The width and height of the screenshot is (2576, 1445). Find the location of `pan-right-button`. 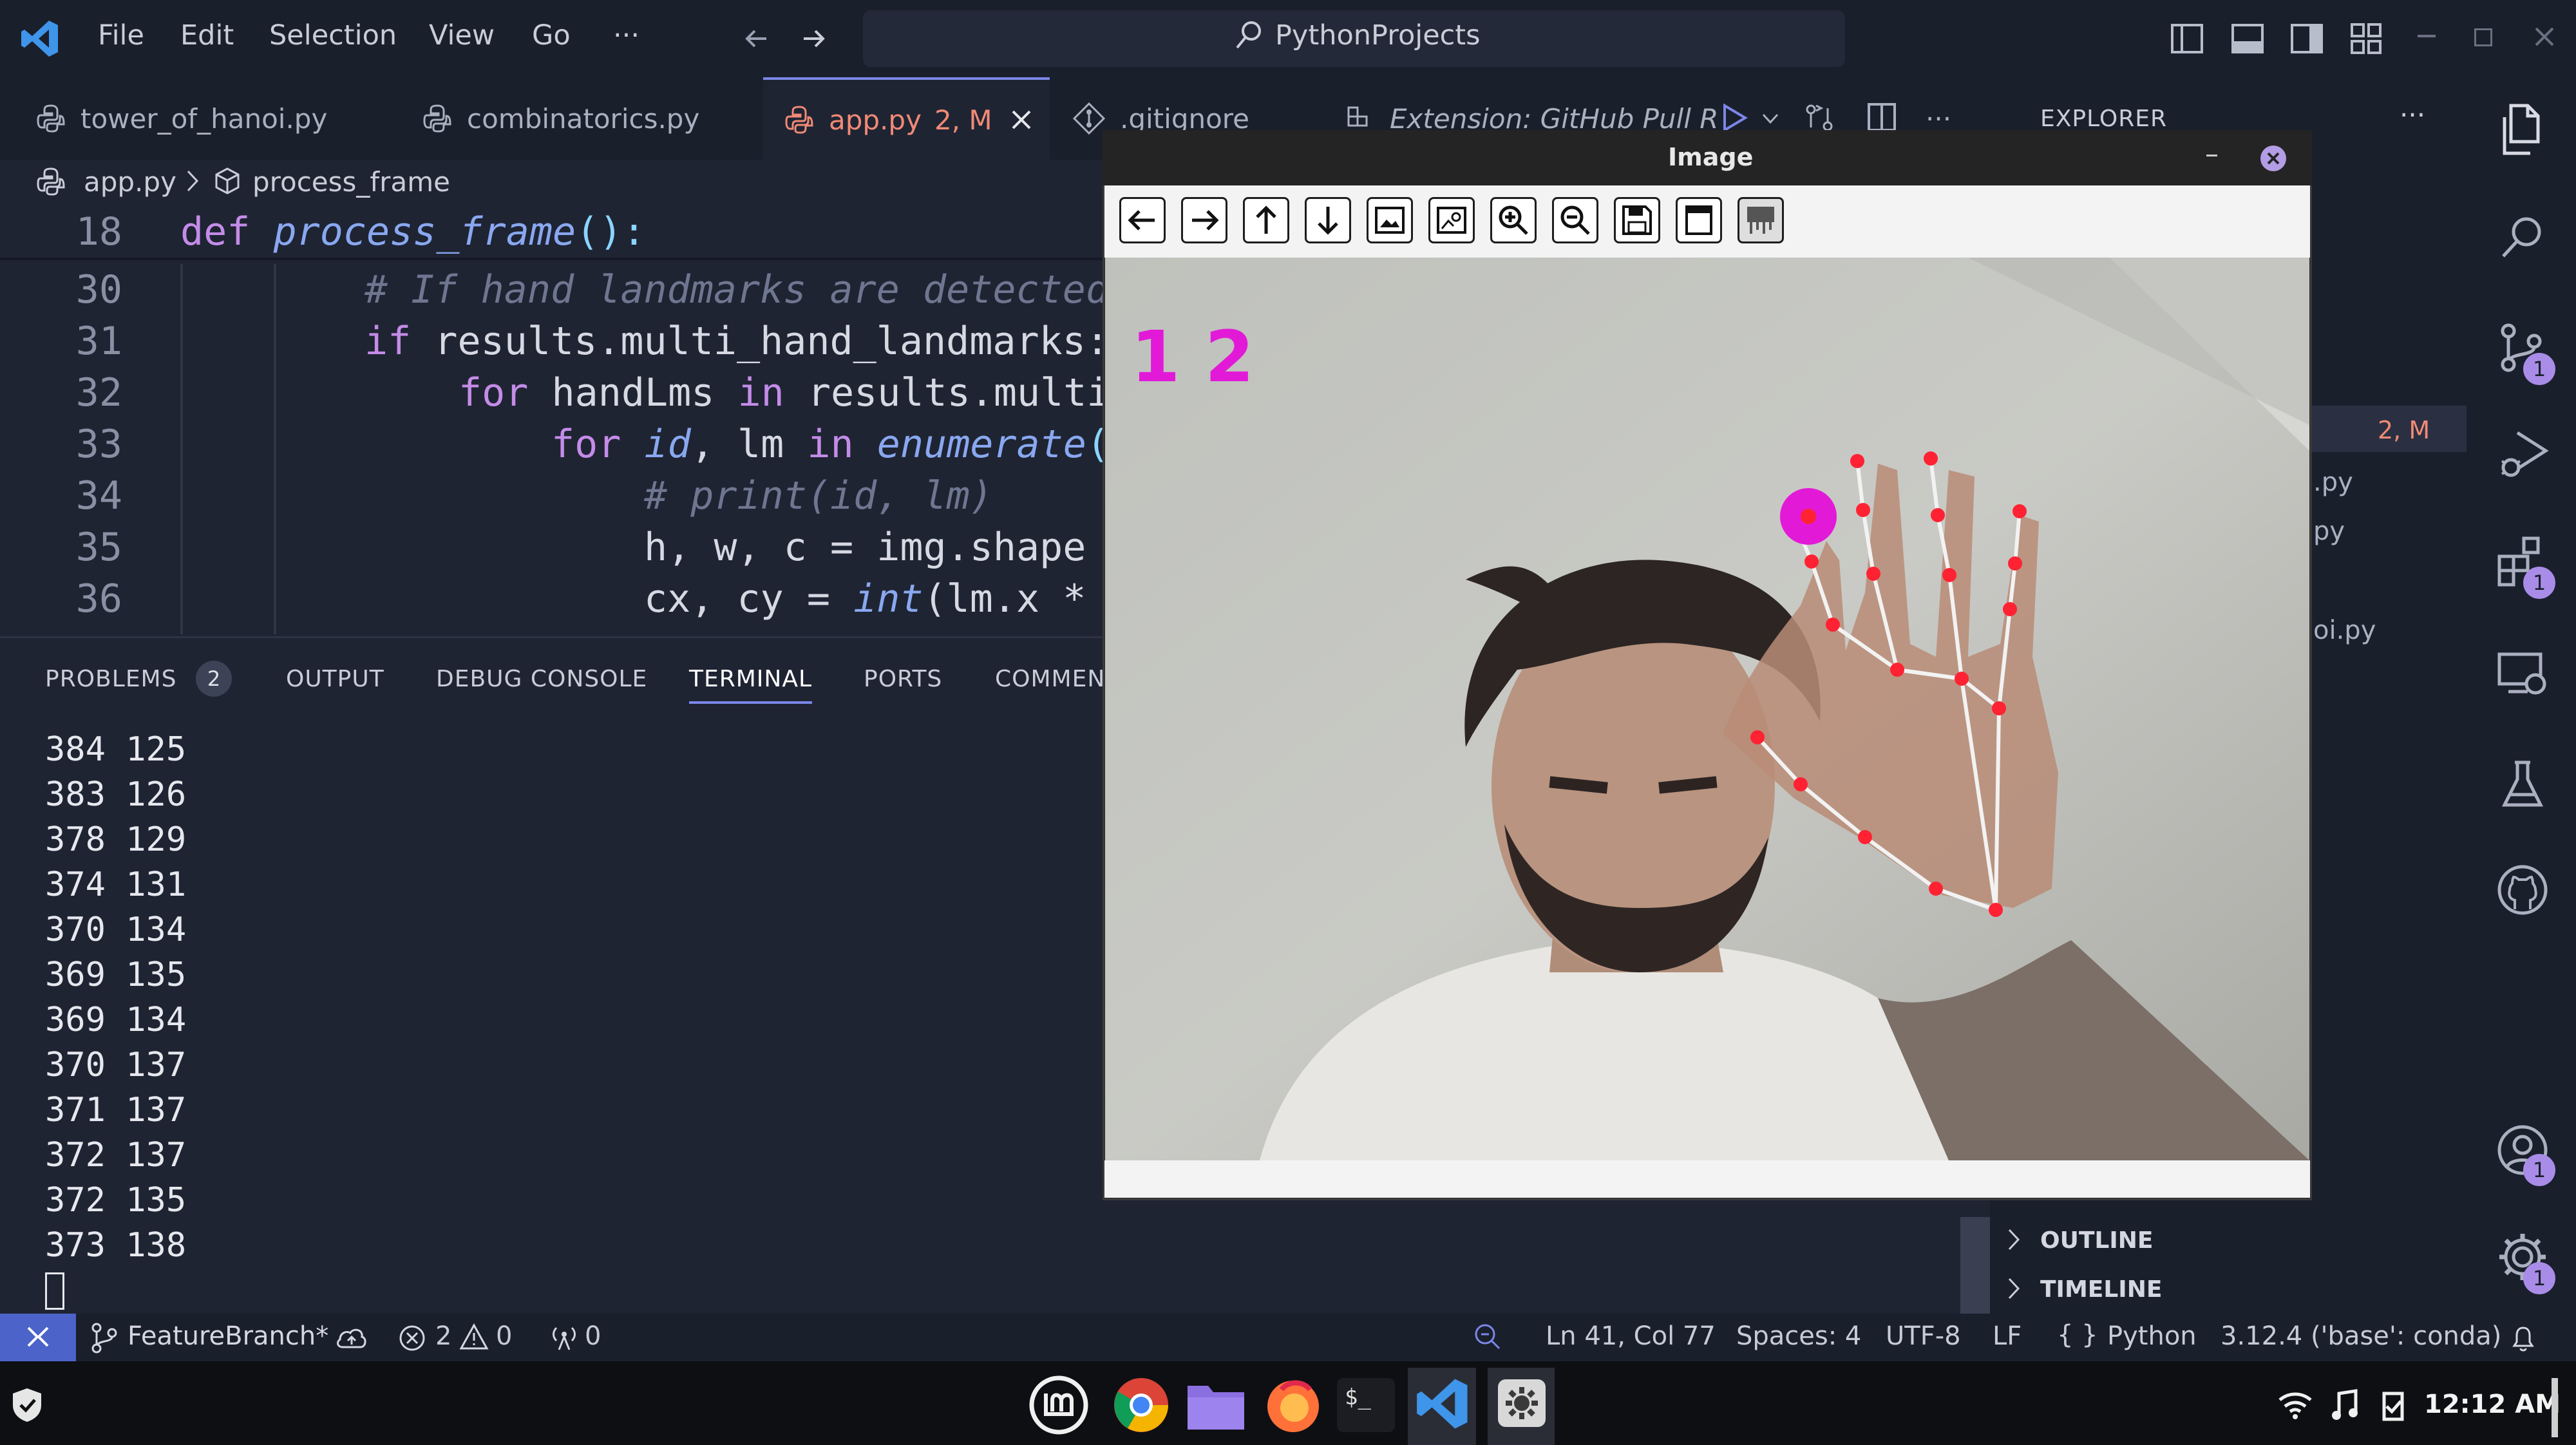

pan-right-button is located at coordinates (1204, 220).